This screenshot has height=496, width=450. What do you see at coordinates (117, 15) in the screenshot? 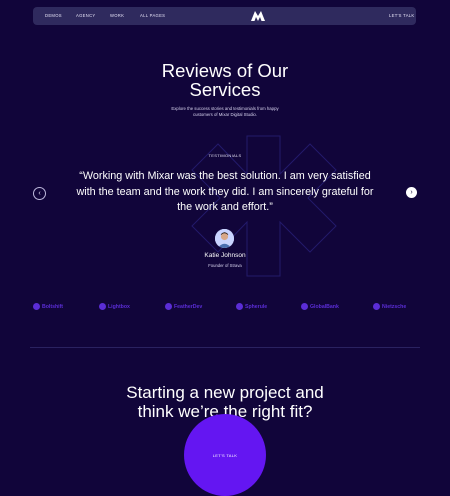
I see `nav-link-work: WORK` at bounding box center [117, 15].